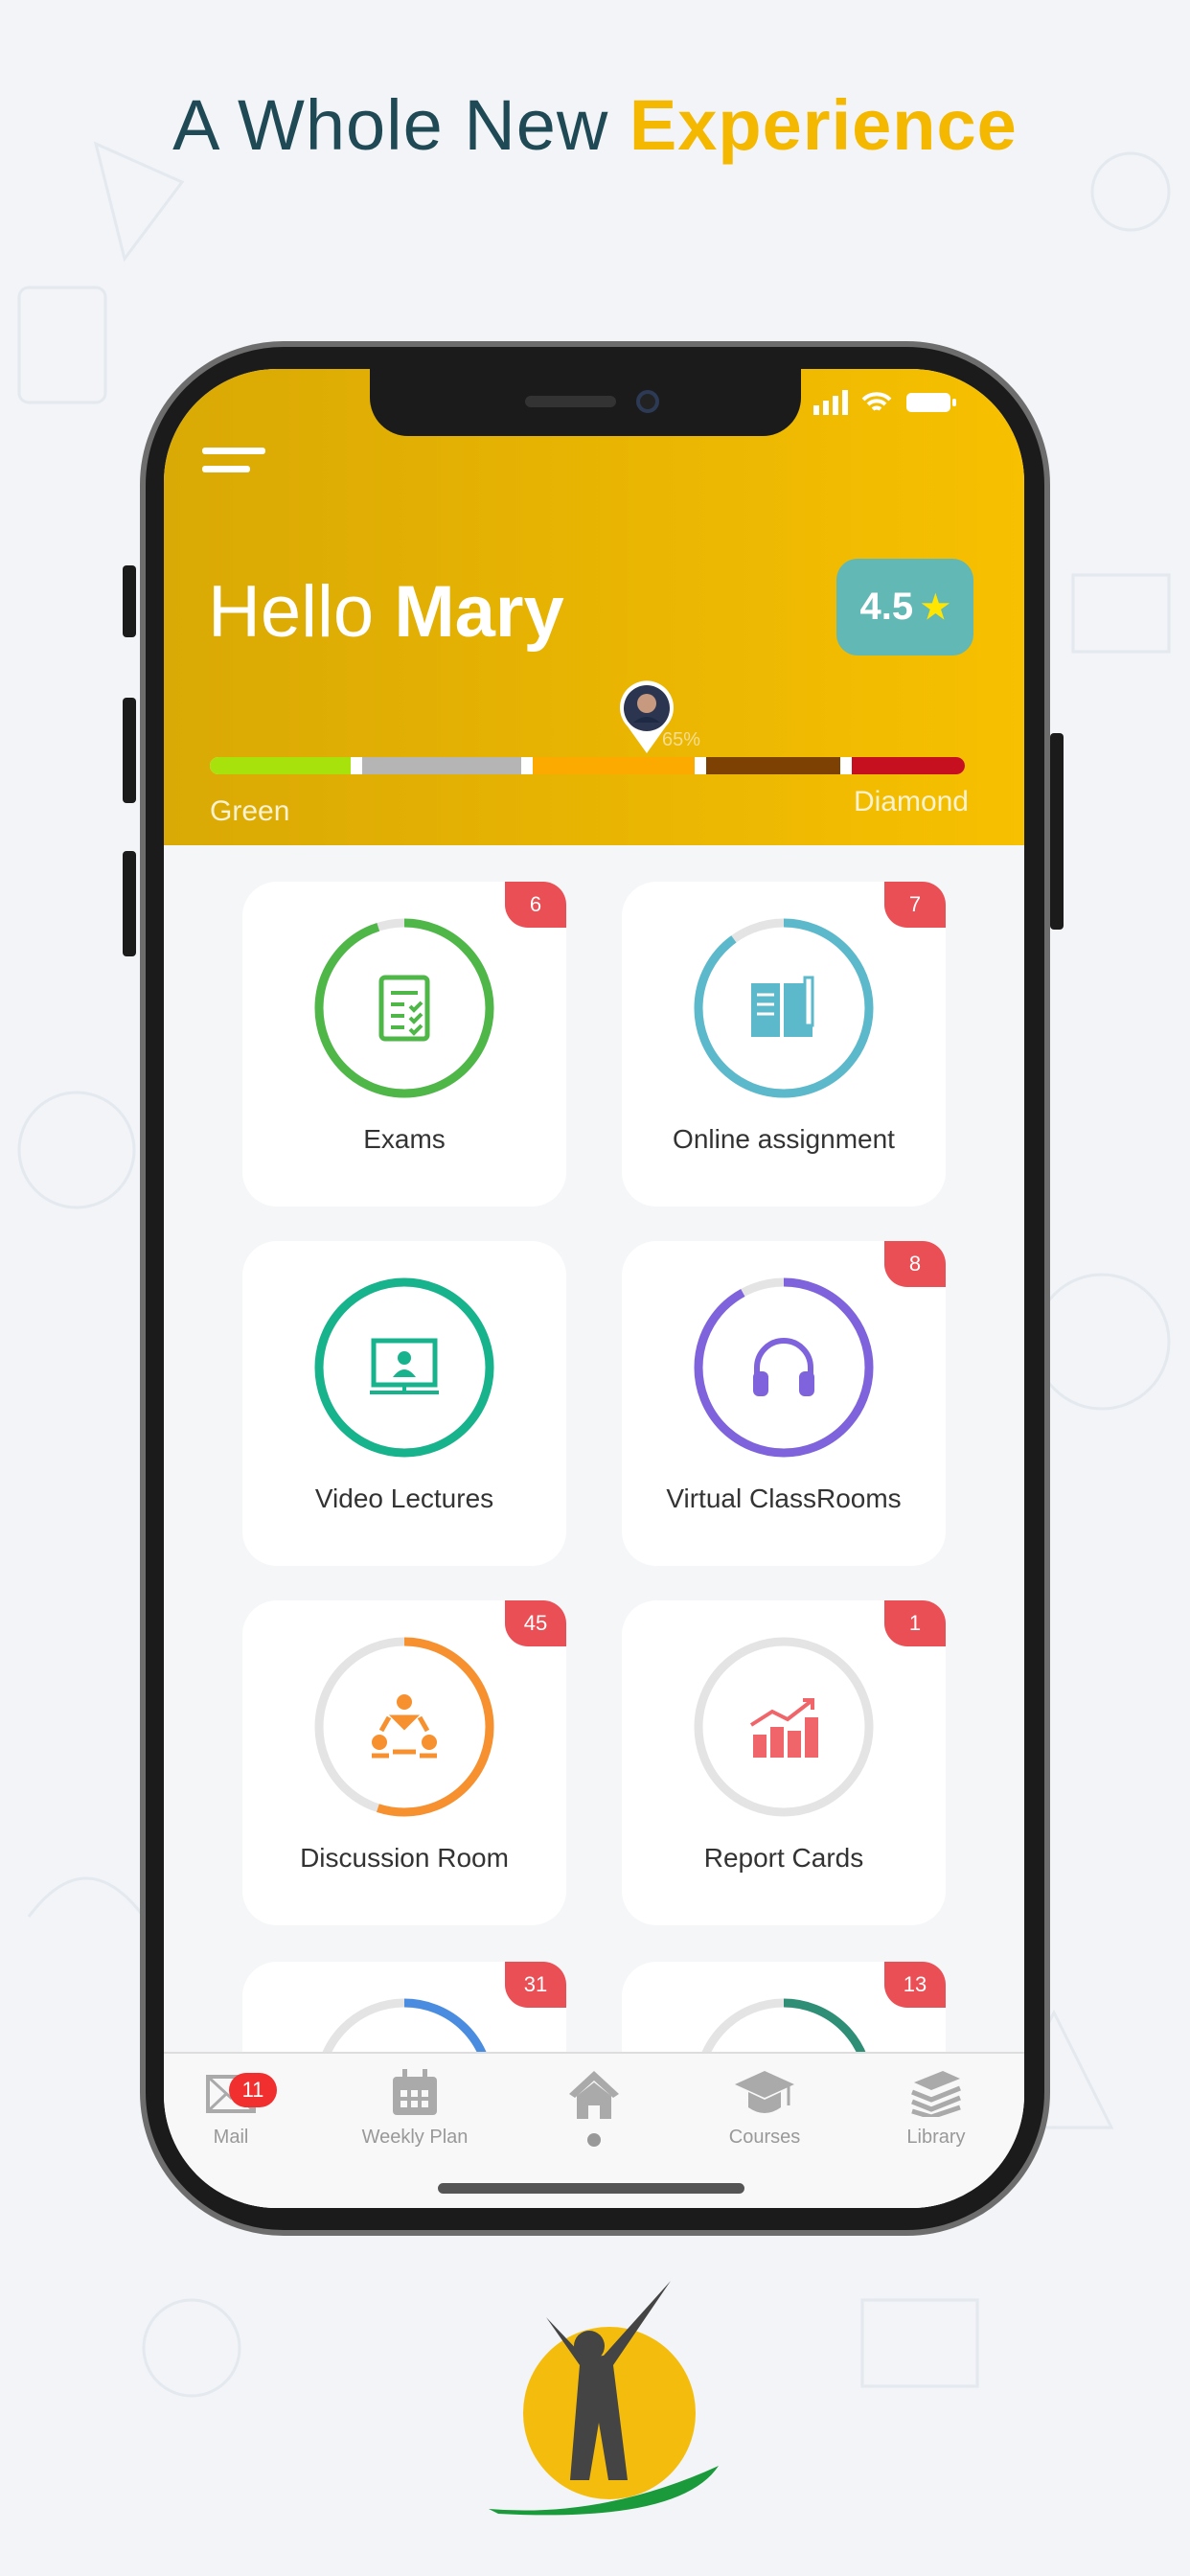  Describe the element at coordinates (129, 601) in the screenshot. I see `mute-switch` at that location.